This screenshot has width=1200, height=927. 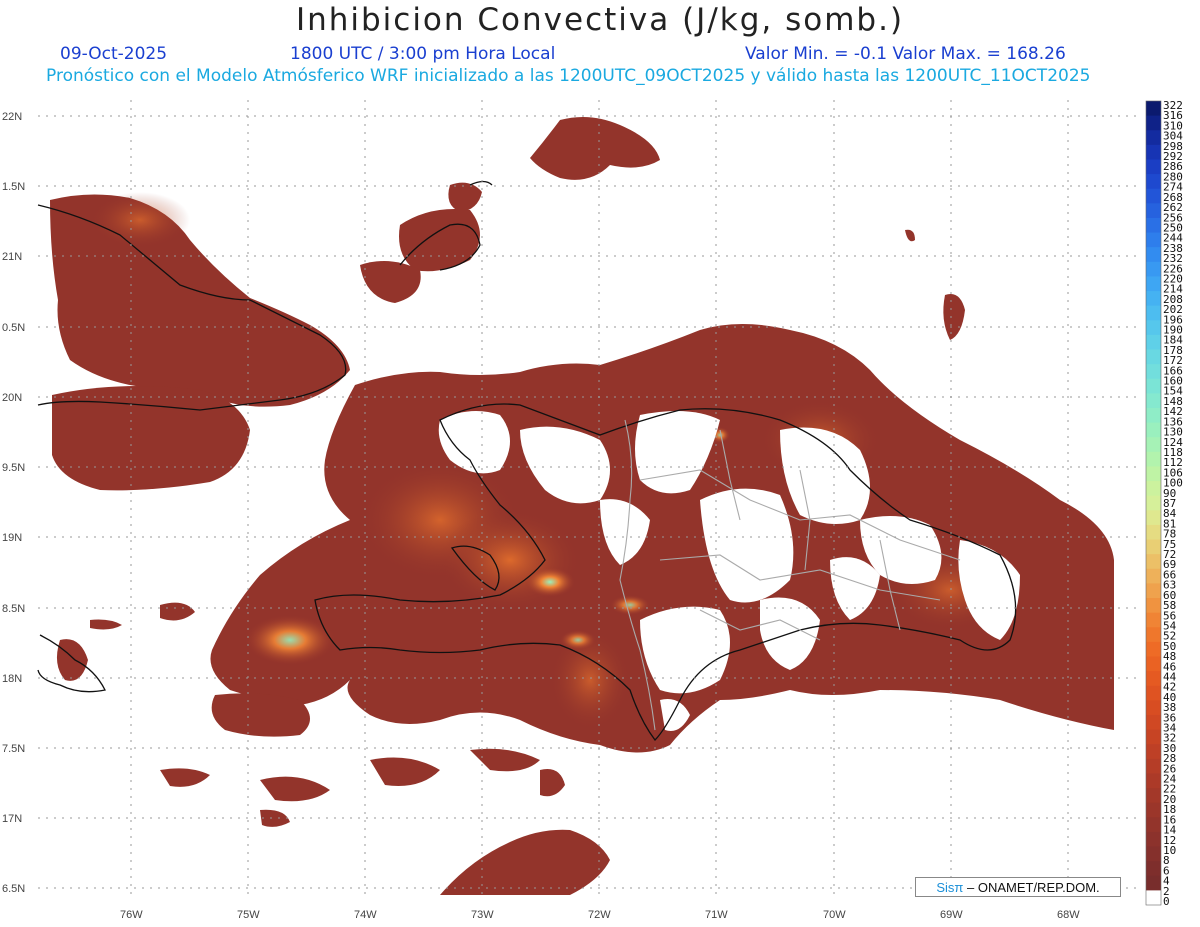 What do you see at coordinates (950, 887) in the screenshot?
I see `sispi-logo: Sisπ` at bounding box center [950, 887].